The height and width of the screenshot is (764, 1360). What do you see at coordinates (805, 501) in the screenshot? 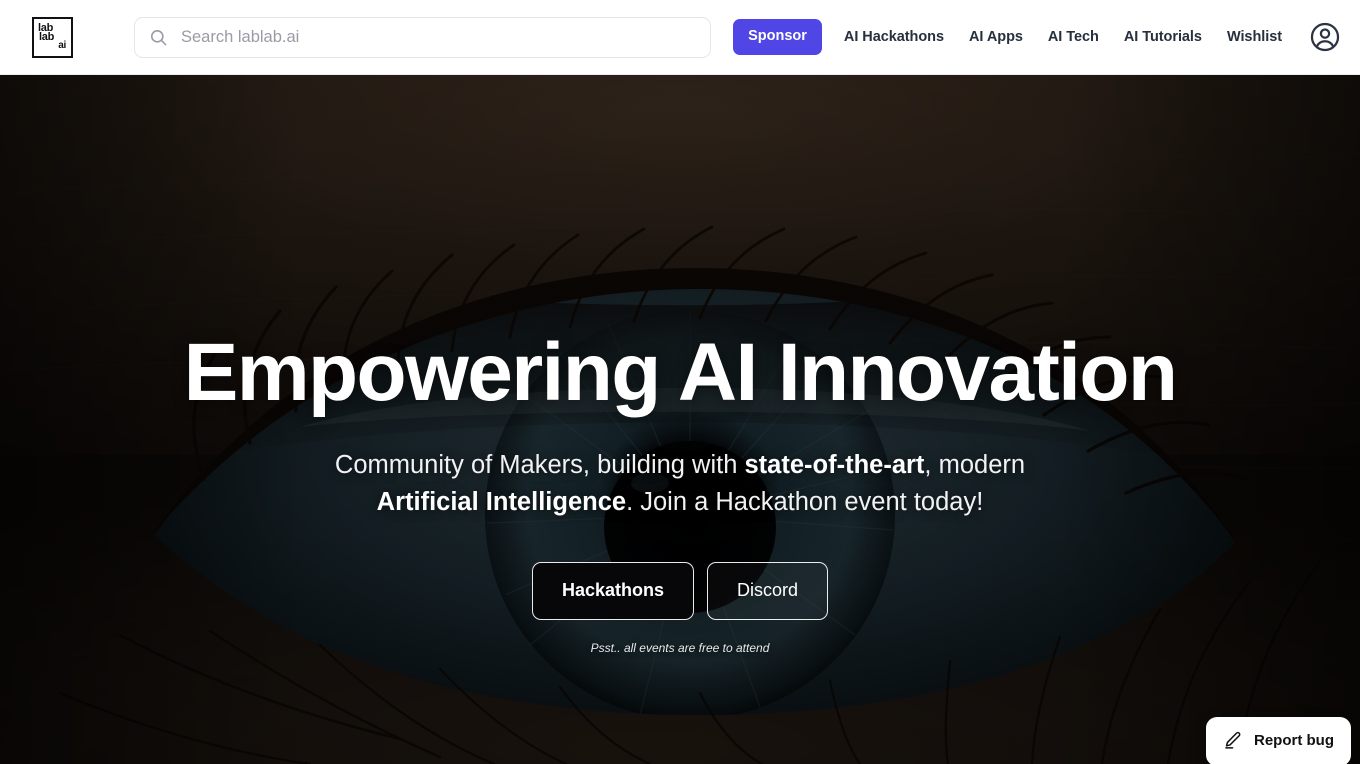
I see `hero-subtitle-part-3: . Join a Hackathon event today!` at bounding box center [805, 501].